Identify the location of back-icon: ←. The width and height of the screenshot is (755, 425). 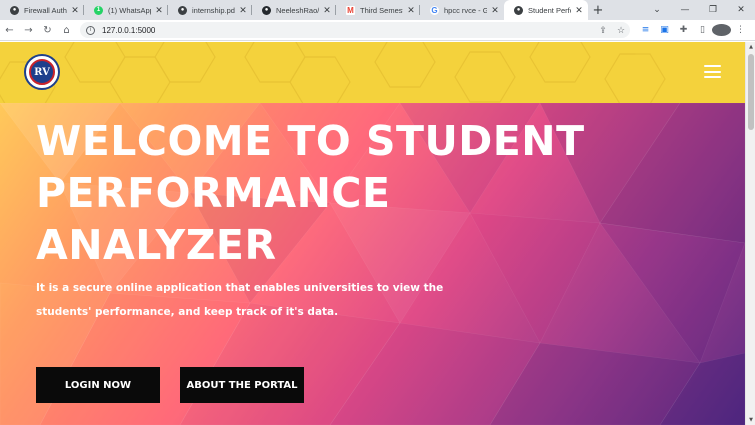
(9, 30).